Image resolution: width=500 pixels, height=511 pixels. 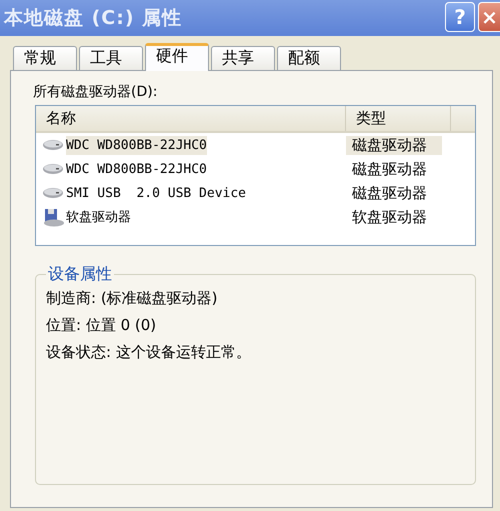 I want to click on drive-name: SMI USB 2.0 USB Device, so click(x=156, y=193).